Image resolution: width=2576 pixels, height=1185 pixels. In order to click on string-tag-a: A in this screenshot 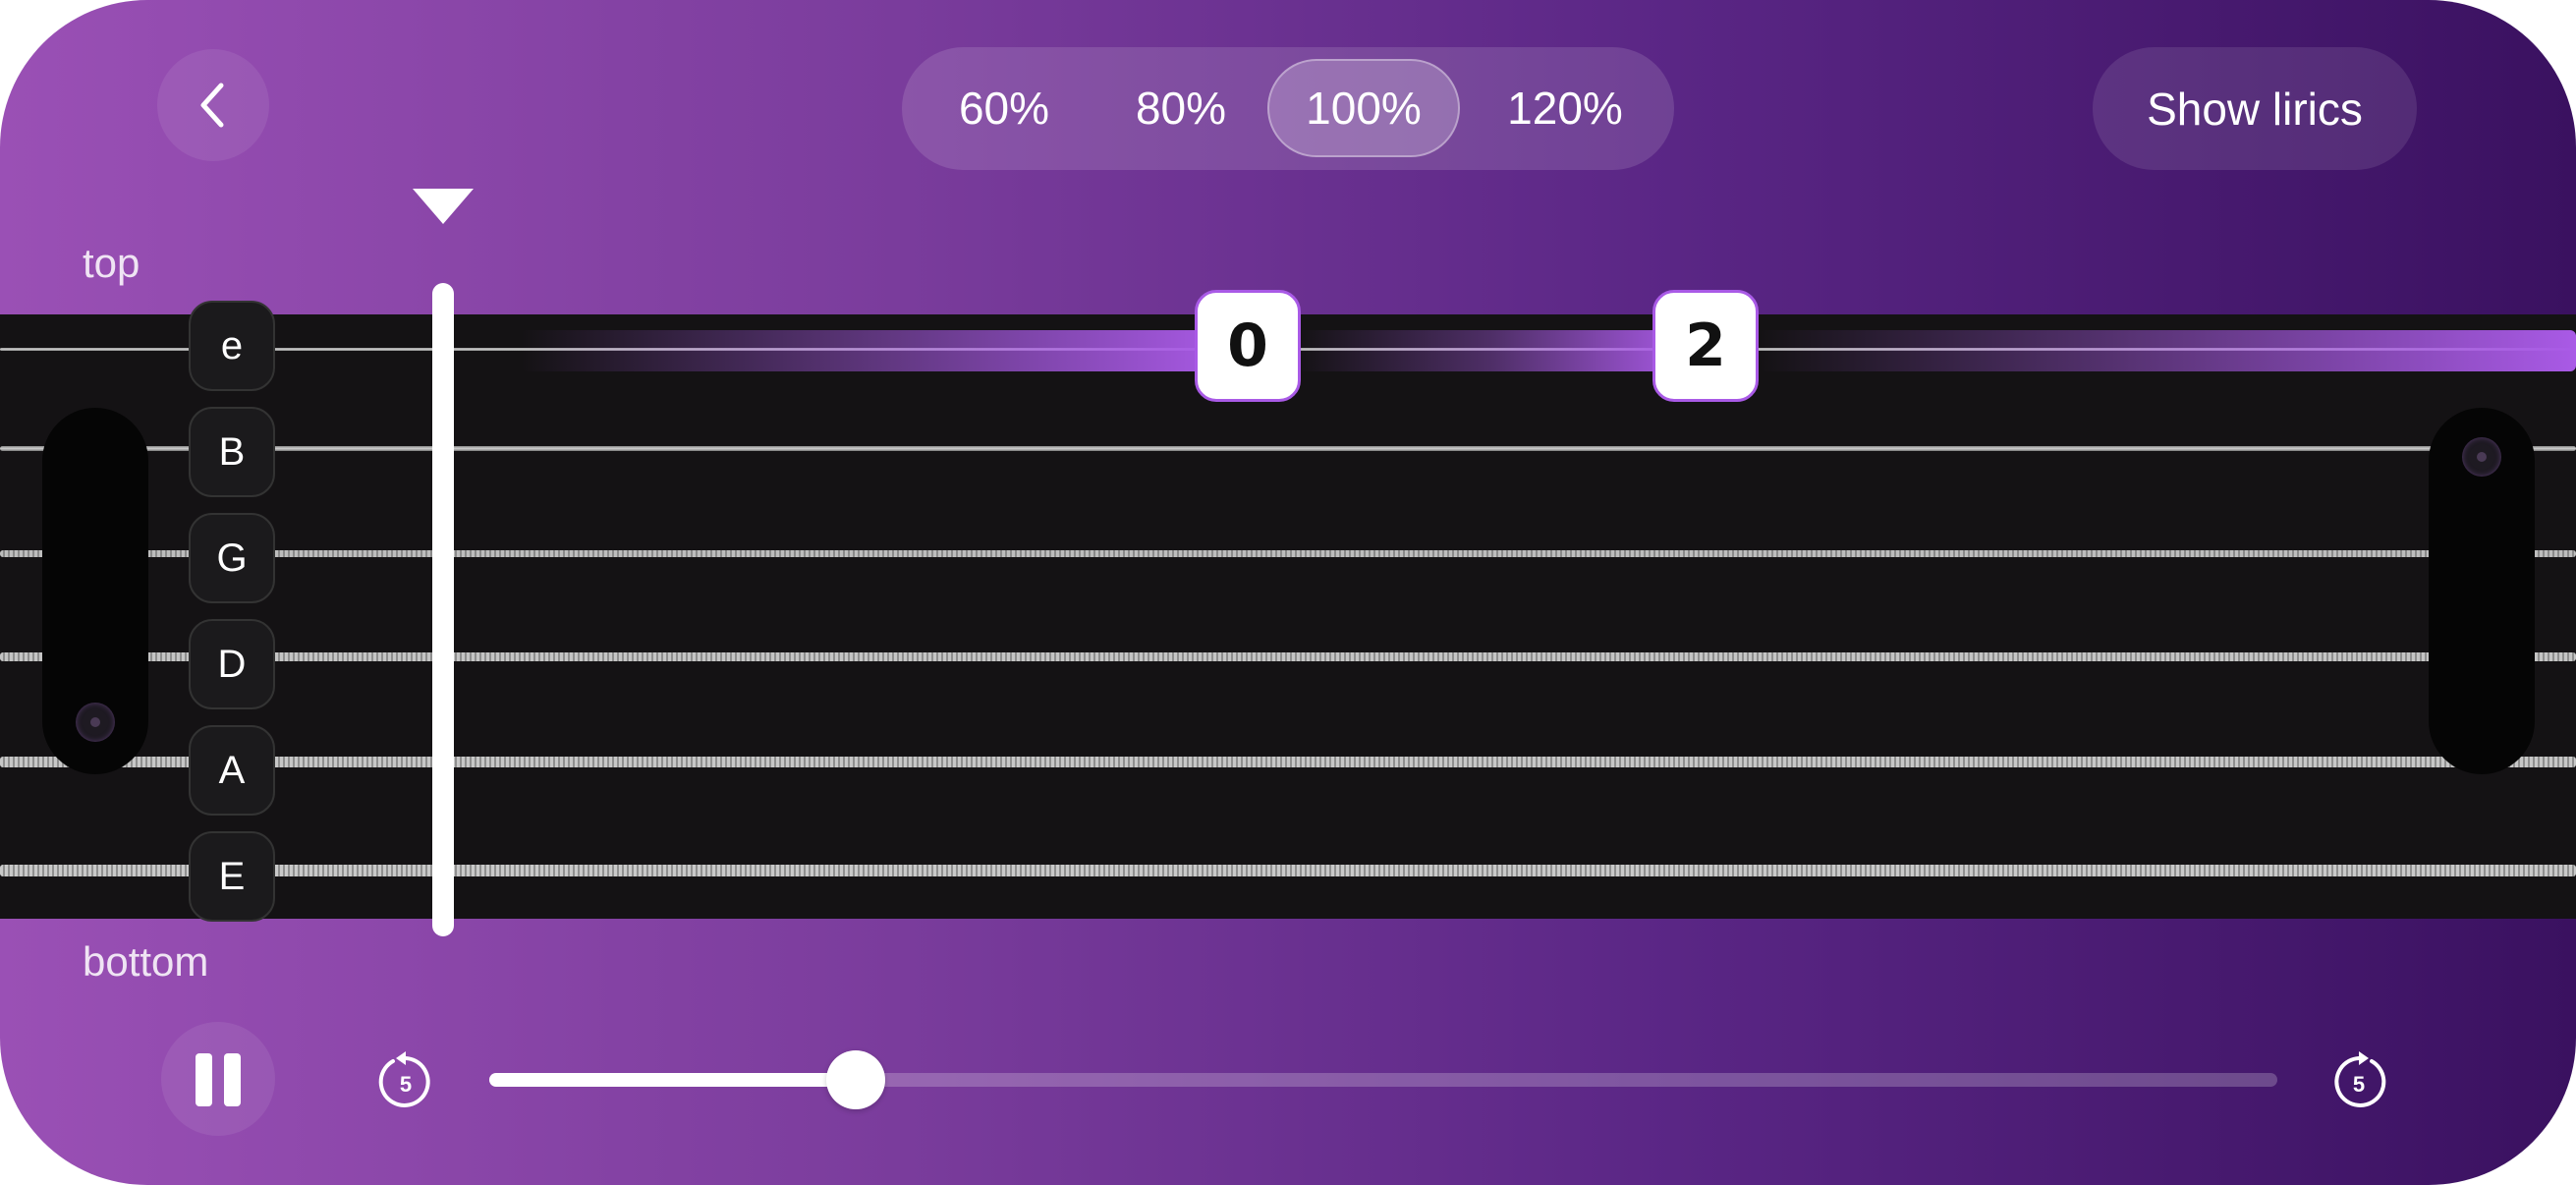, I will do `click(232, 771)`.